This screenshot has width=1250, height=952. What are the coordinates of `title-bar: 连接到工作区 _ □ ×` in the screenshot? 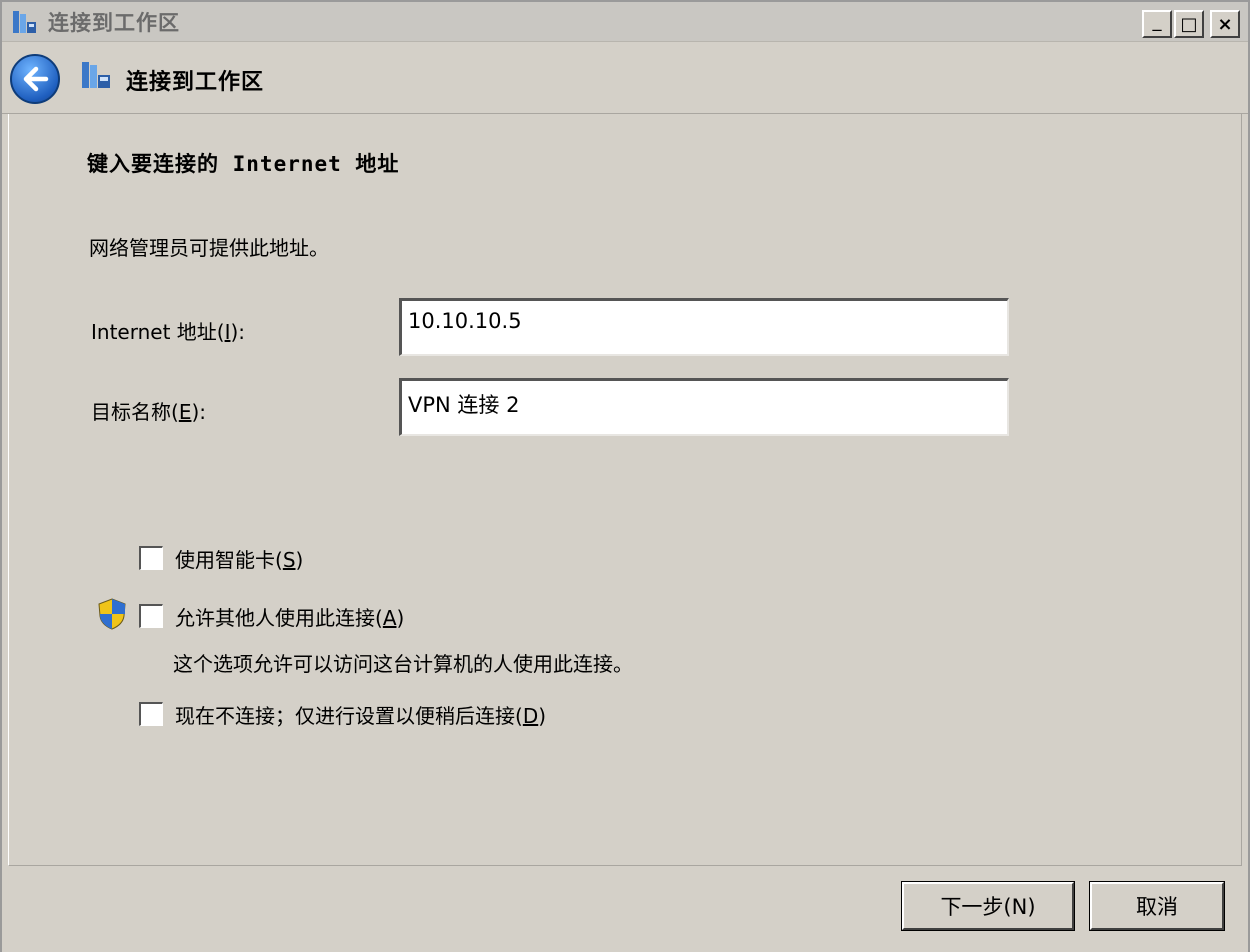 It's located at (625, 22).